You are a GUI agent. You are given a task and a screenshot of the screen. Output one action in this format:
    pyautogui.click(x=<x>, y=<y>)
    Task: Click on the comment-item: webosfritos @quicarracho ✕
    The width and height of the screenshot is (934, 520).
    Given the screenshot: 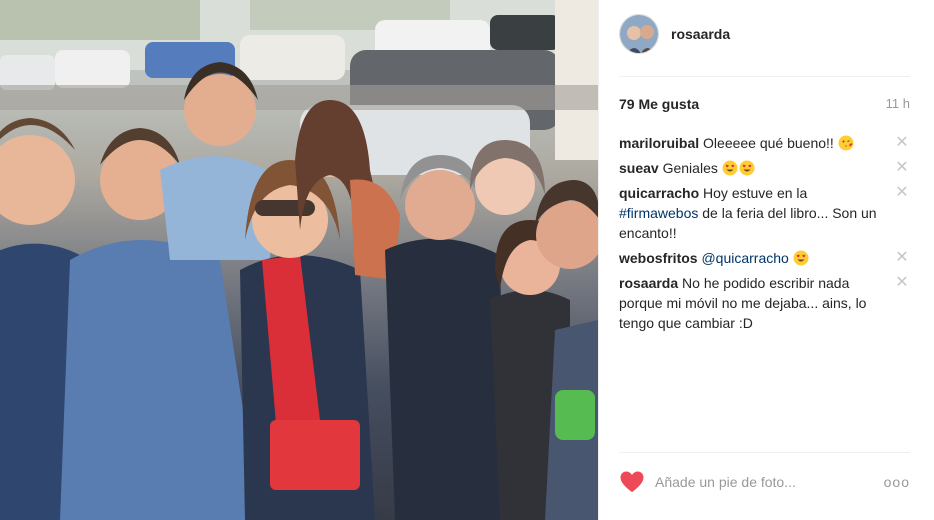 What is the action you would take?
    pyautogui.click(x=764, y=258)
    